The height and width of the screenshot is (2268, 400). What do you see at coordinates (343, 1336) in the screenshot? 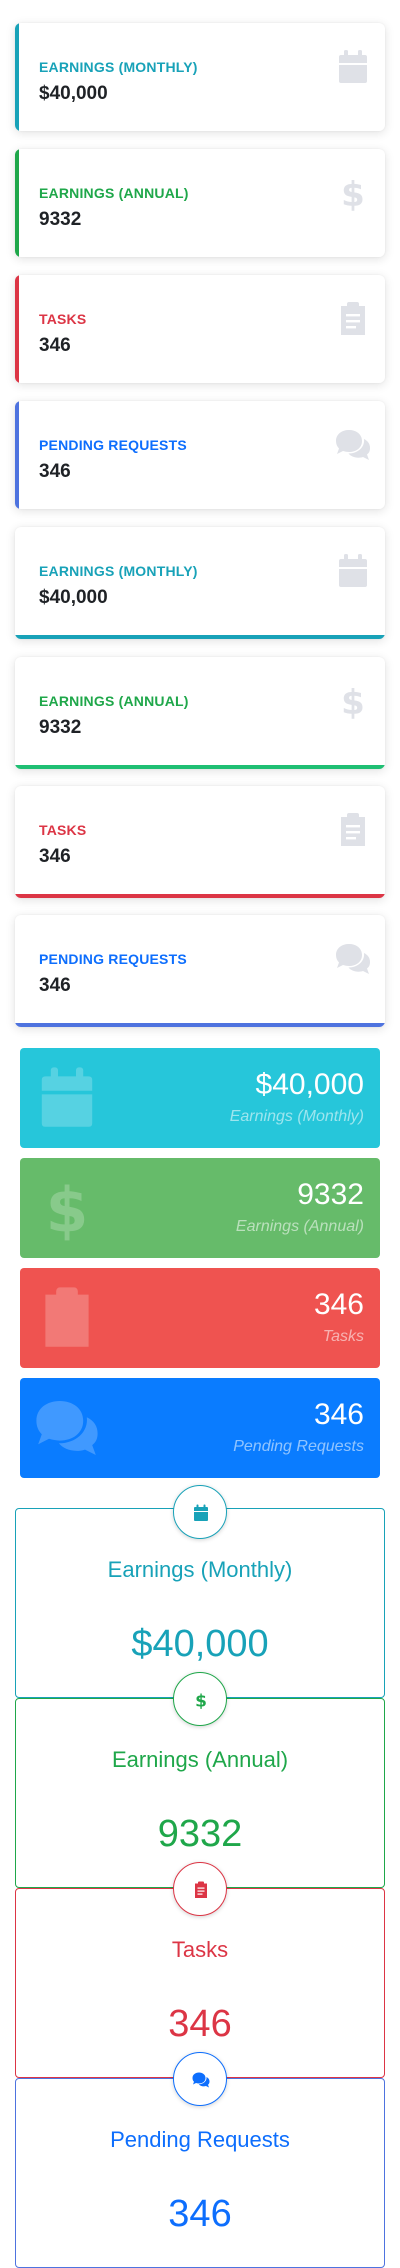
I see `tile-label: Tasks` at bounding box center [343, 1336].